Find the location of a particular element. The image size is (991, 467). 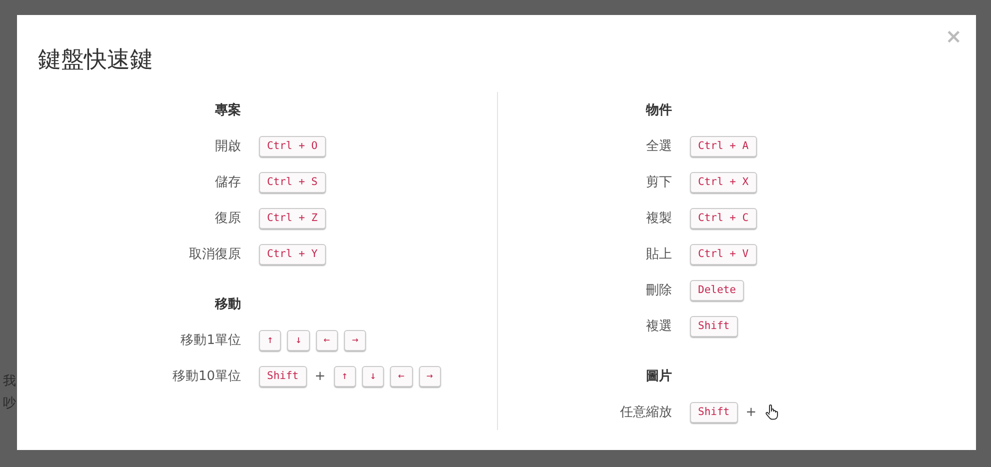

section-heading: 物件 is located at coordinates (658, 110).